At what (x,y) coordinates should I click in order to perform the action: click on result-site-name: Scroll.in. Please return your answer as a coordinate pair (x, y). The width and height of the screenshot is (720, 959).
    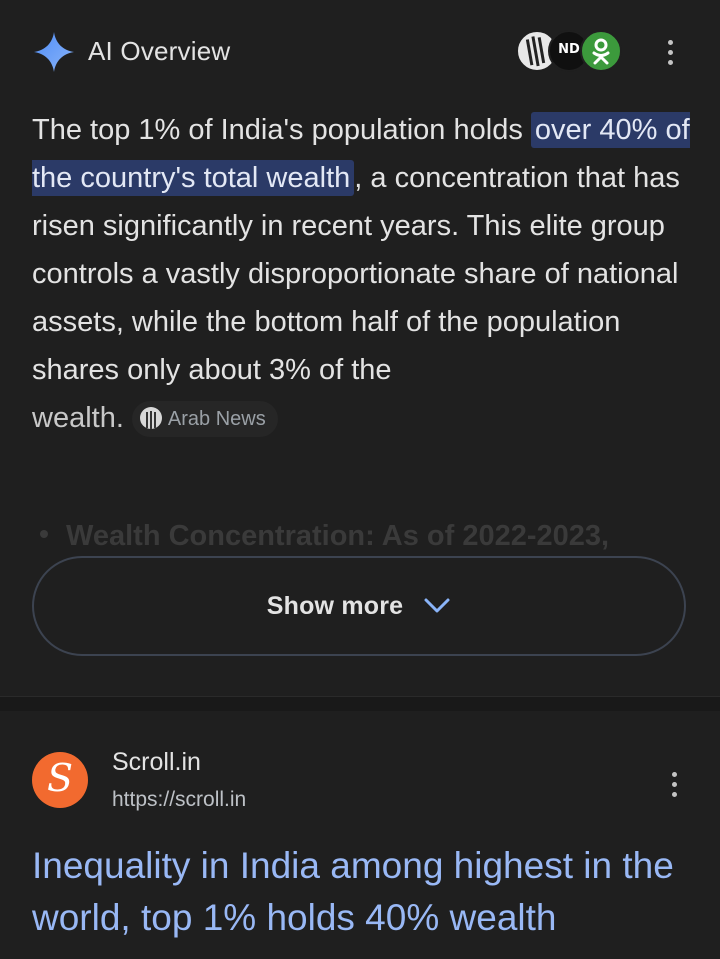
    Looking at the image, I should click on (156, 762).